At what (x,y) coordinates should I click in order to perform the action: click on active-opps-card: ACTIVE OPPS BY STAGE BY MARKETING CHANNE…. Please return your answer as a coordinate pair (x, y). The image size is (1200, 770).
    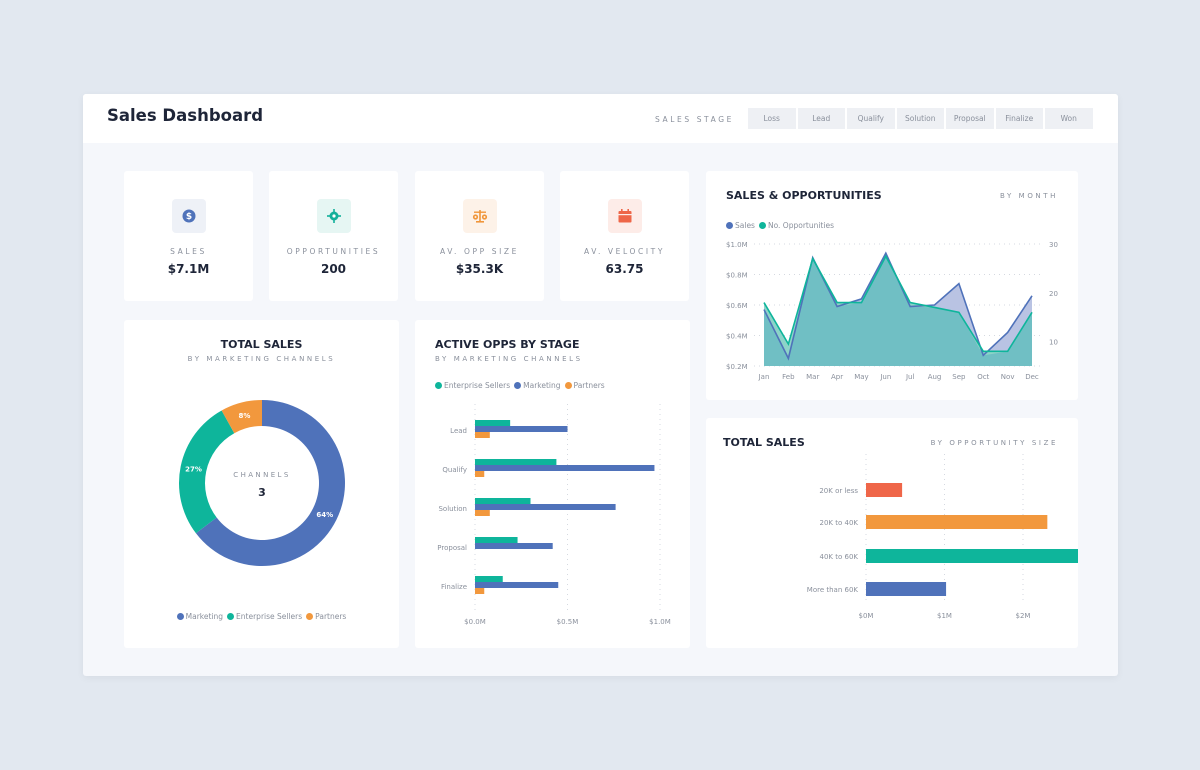
    Looking at the image, I should click on (552, 484).